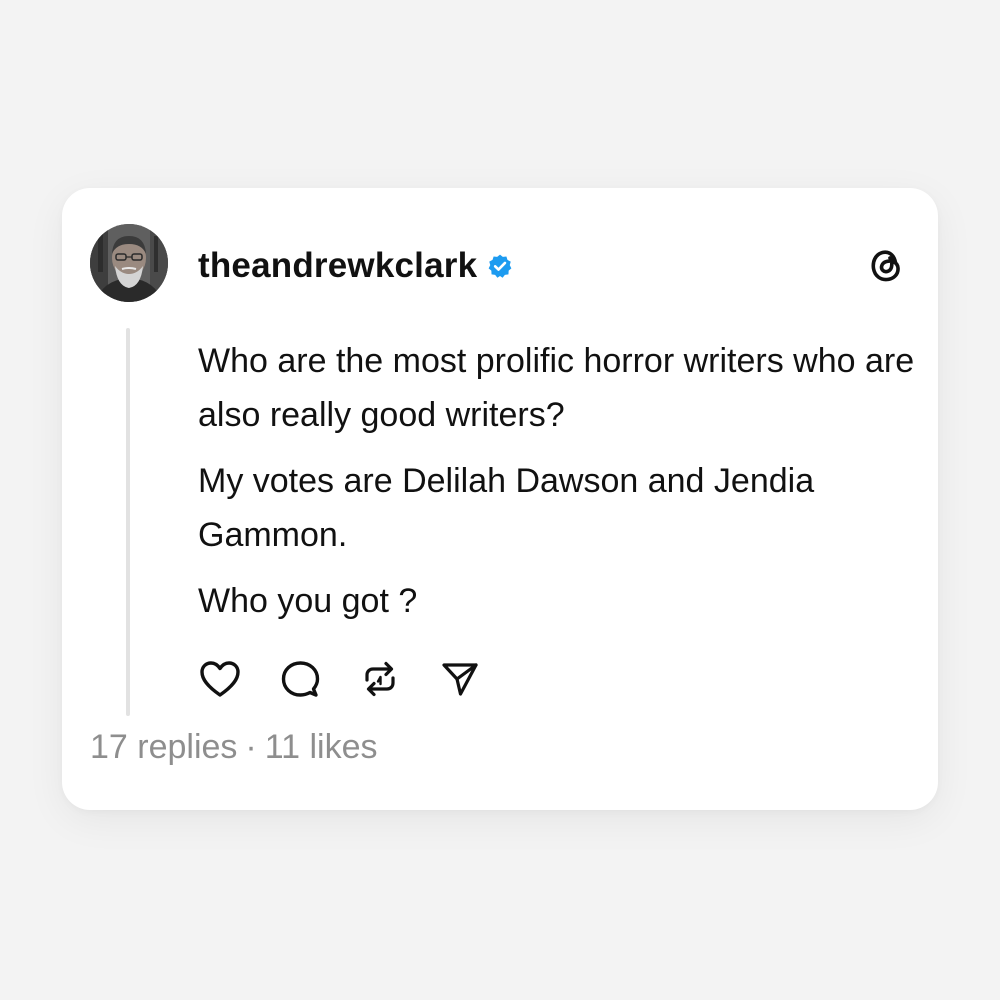 This screenshot has width=1000, height=1000. Describe the element at coordinates (128, 522) in the screenshot. I see `thread-line` at that location.